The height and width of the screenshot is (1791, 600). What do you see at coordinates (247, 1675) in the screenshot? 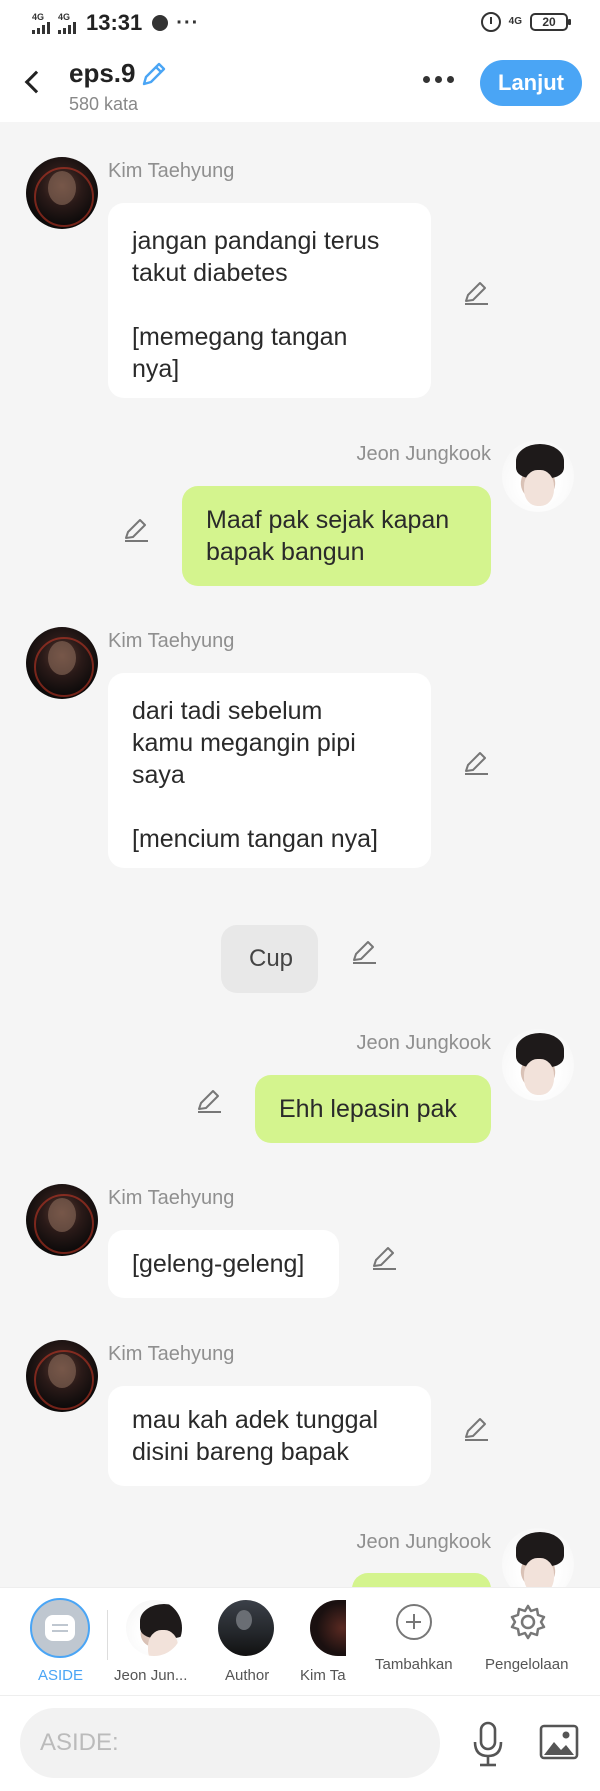
I see `character-label: Author` at bounding box center [247, 1675].